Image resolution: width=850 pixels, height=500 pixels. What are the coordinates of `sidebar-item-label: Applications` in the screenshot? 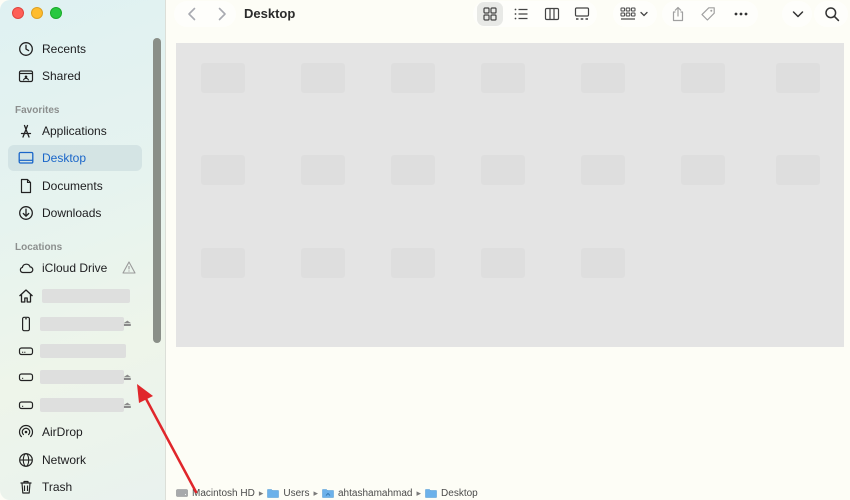 It's located at (74, 131).